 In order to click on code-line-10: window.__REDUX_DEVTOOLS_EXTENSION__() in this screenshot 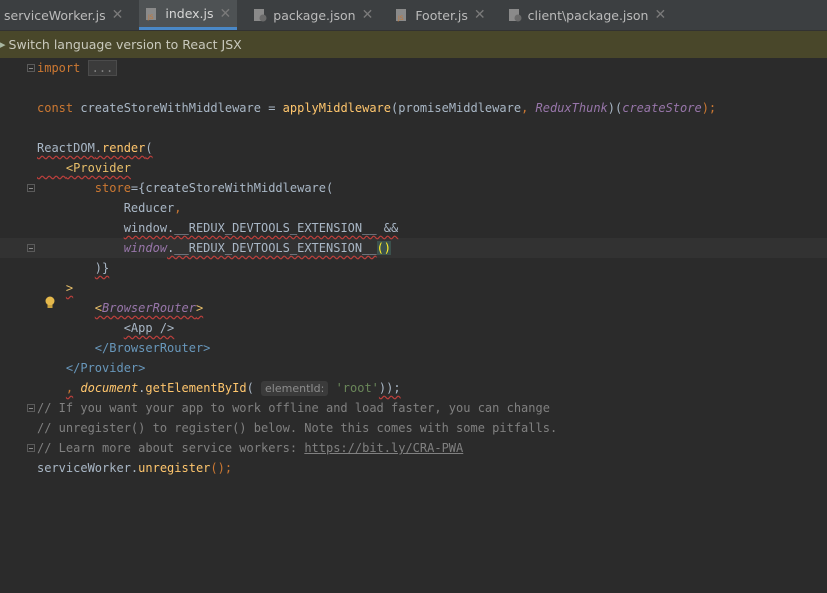, I will do `click(214, 248)`.